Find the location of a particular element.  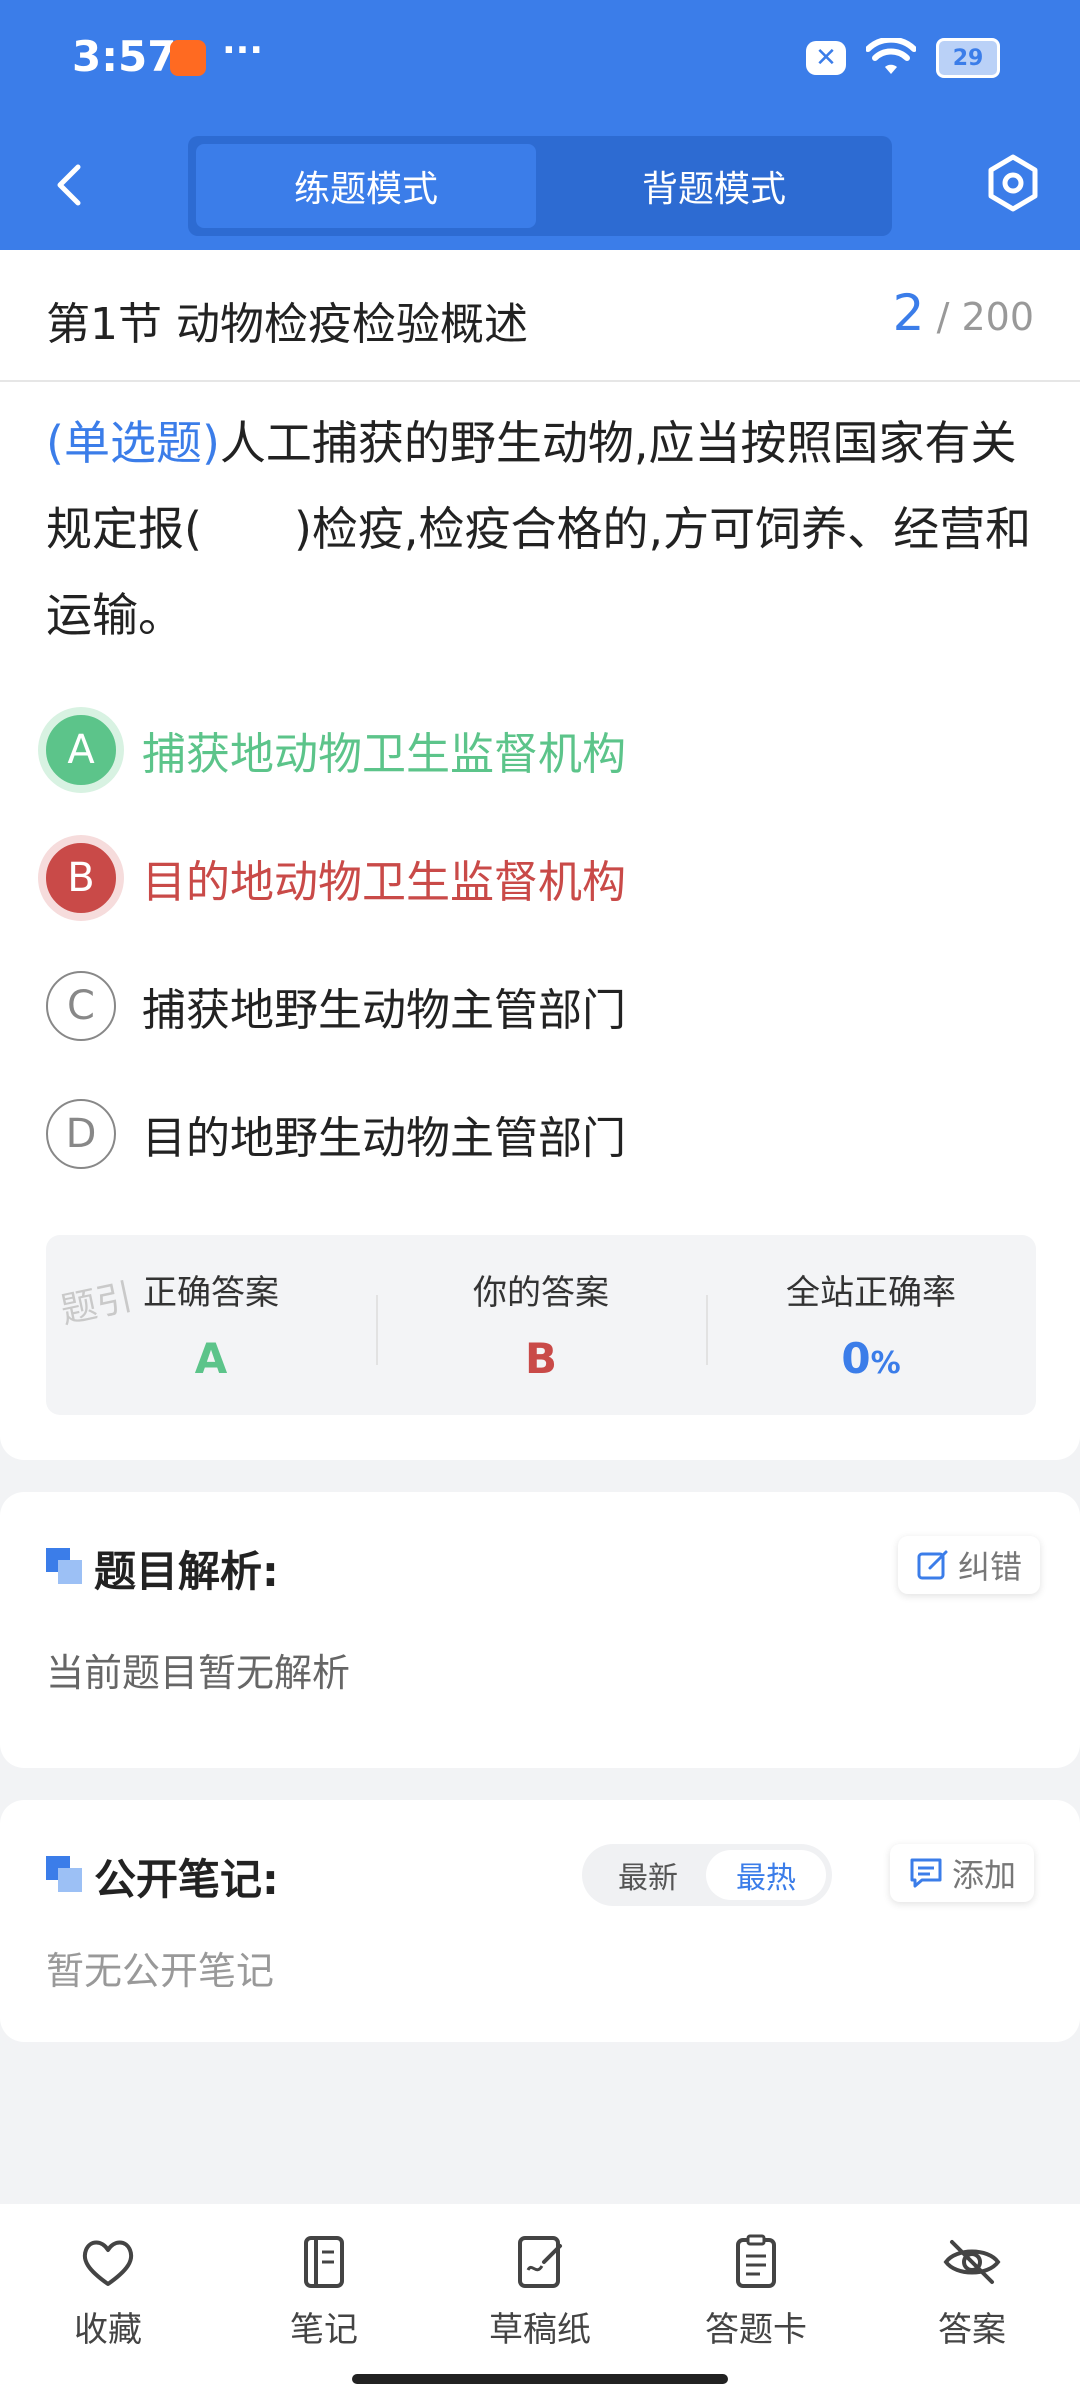

question-progress: 2 / 200 is located at coordinates (963, 313).